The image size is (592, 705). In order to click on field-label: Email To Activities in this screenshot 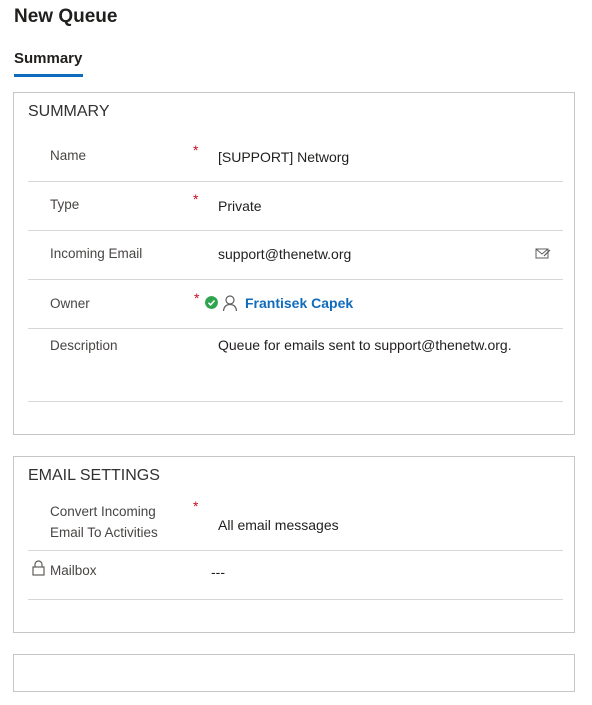, I will do `click(104, 532)`.